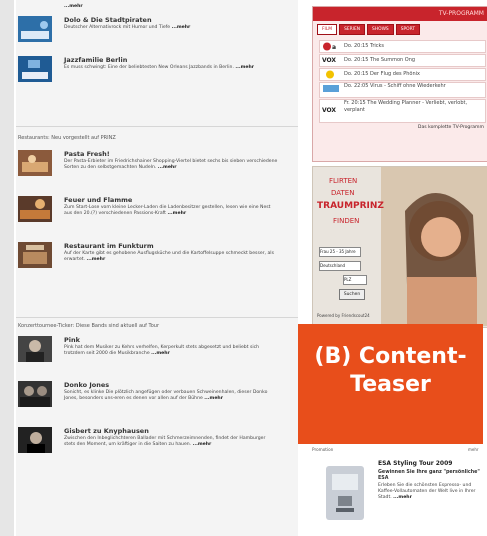 The width and height of the screenshot is (487, 536). Describe the element at coordinates (323, 449) in the screenshot. I see `promotion-label: Promotion` at that location.